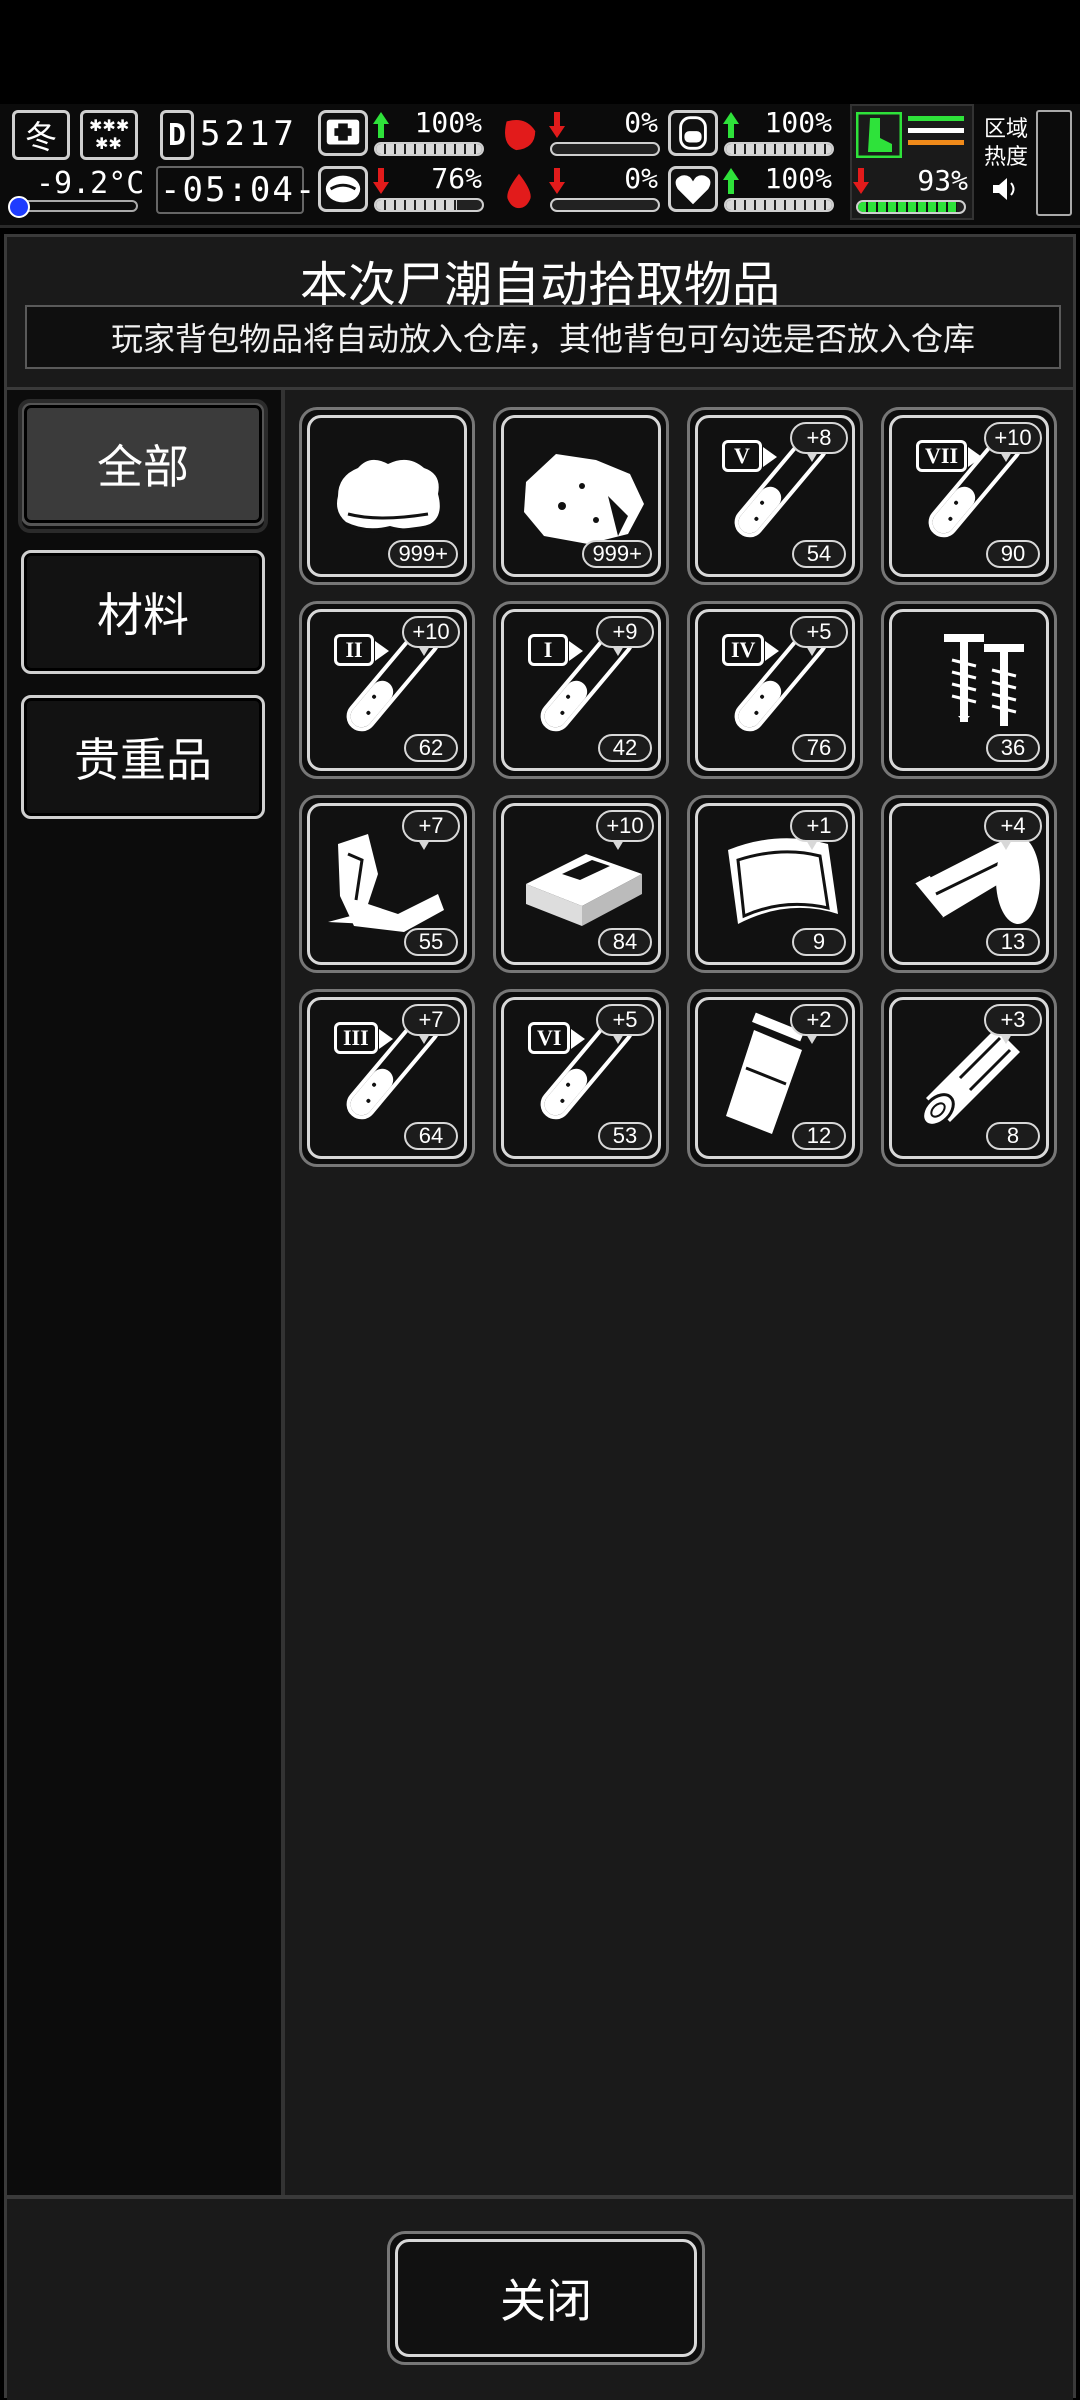 The image size is (1080, 2400). I want to click on item-count: 84, so click(625, 942).